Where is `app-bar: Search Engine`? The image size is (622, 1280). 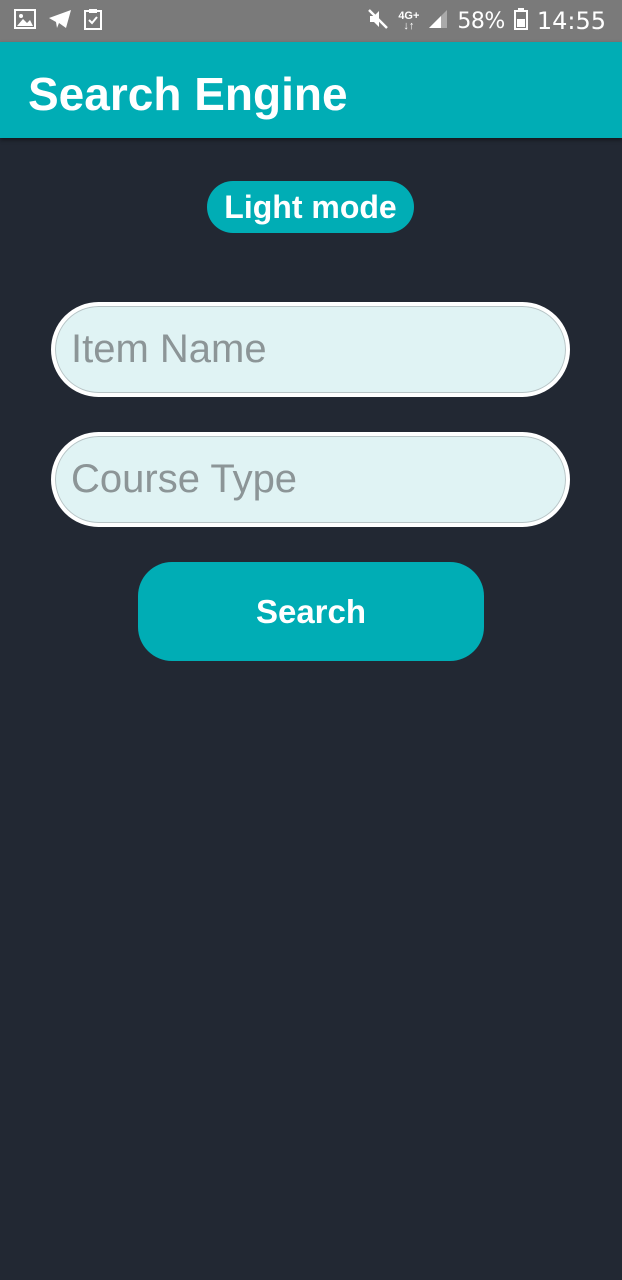
app-bar: Search Engine is located at coordinates (311, 90).